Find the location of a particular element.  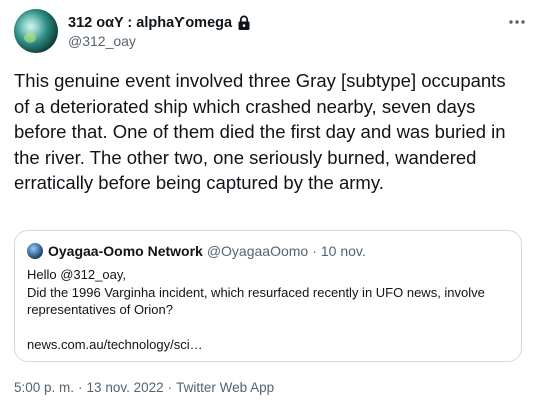

author-handle: @312_oay is located at coordinates (102, 41).